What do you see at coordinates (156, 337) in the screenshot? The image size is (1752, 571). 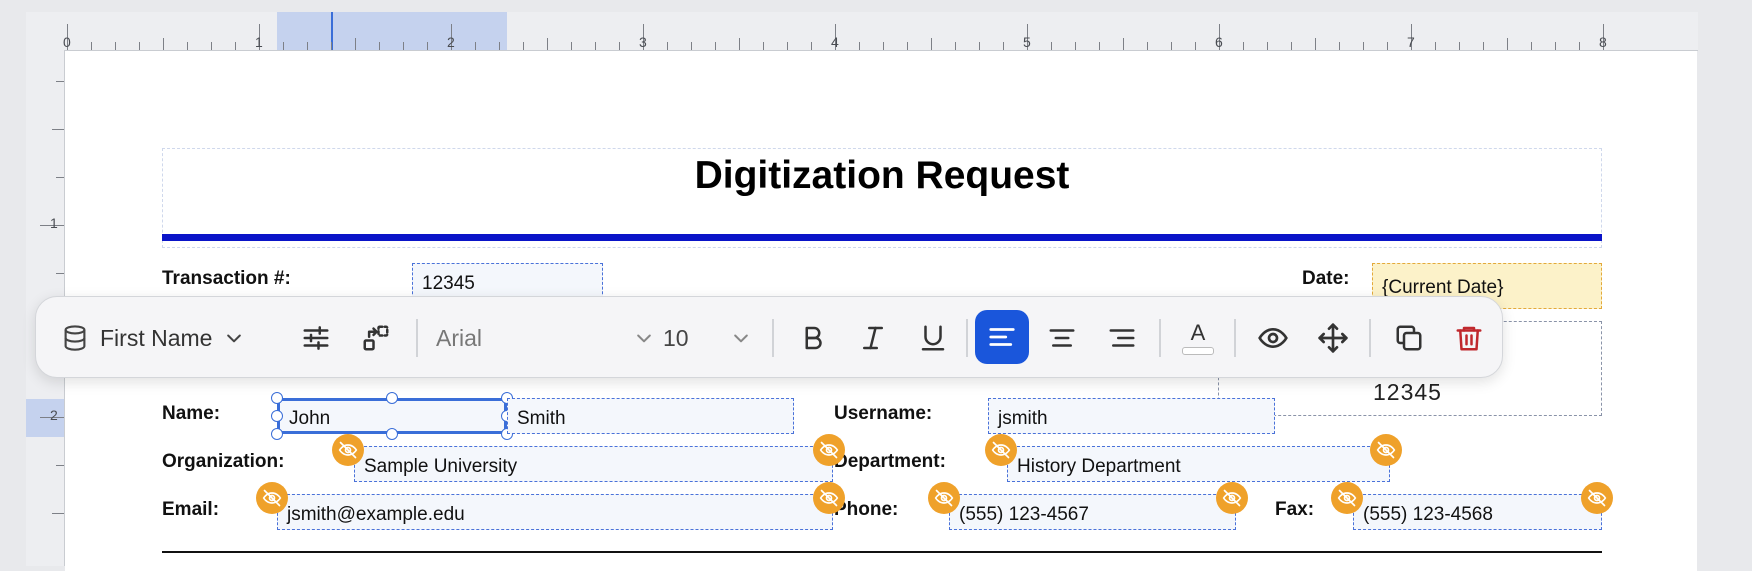 I see `field-name-label: First Name` at bounding box center [156, 337].